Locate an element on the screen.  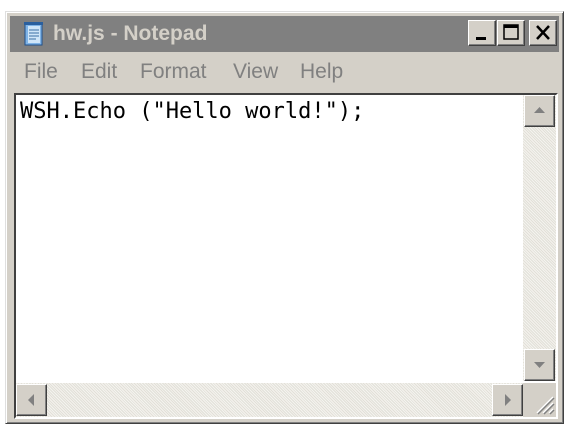
vertical-scrollbar is located at coordinates (539, 238).